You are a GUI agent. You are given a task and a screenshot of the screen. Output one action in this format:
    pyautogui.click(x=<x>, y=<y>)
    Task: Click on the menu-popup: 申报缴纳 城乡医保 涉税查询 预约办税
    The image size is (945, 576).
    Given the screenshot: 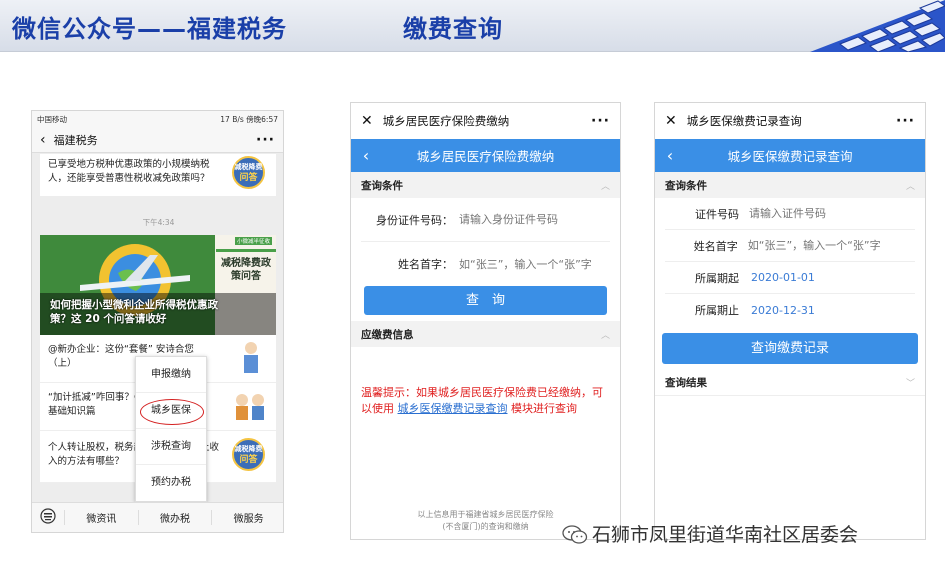 What is the action you would take?
    pyautogui.click(x=171, y=429)
    